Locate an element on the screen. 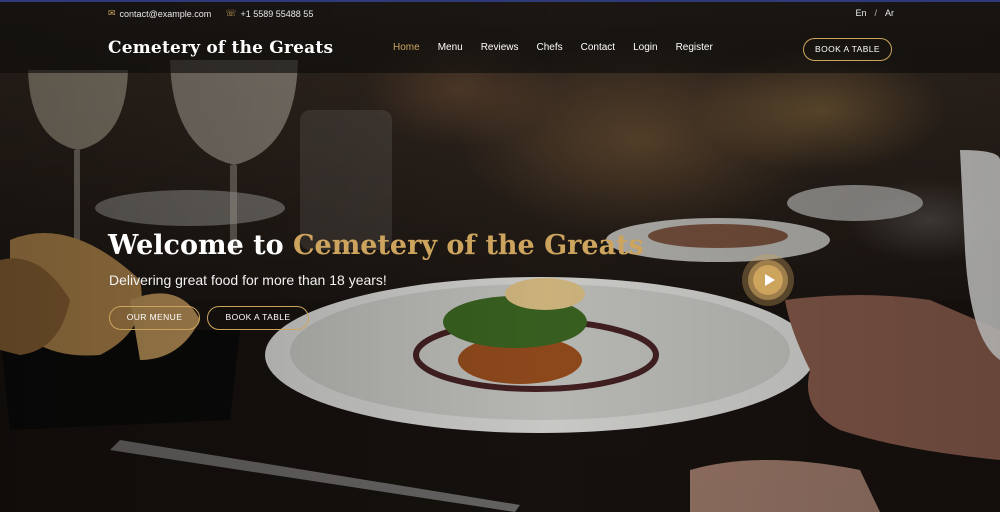 The height and width of the screenshot is (512, 1000). hero-title: Welcome to Cemetery of the Greats is located at coordinates (376, 245).